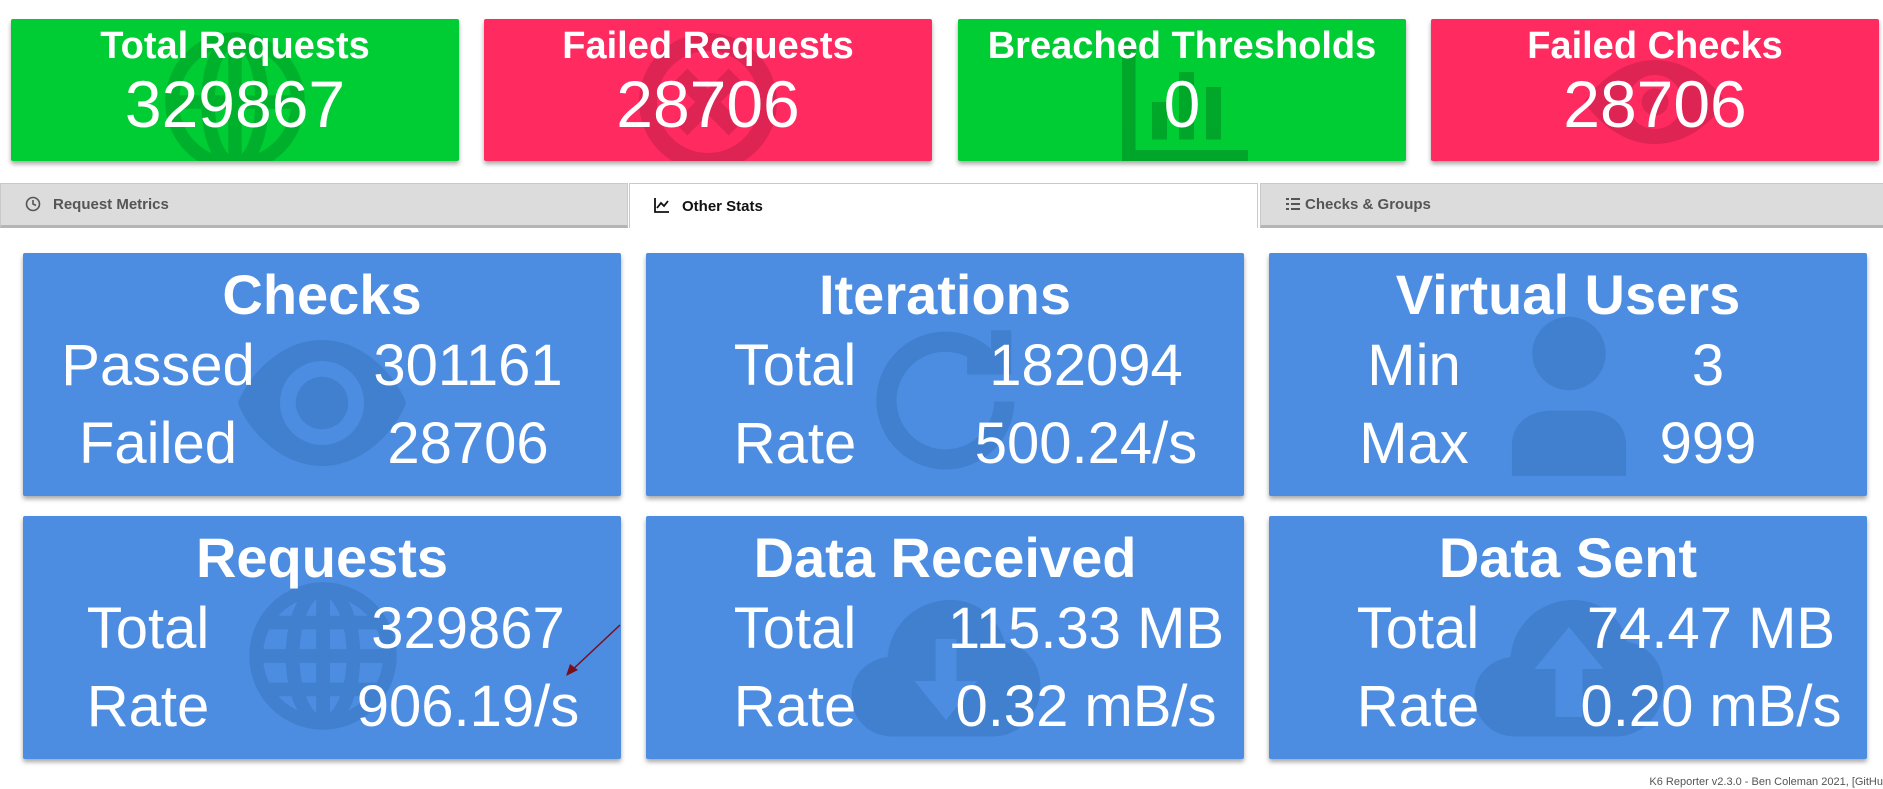  Describe the element at coordinates (708, 104) in the screenshot. I see `failed-requests-value: 28706` at that location.